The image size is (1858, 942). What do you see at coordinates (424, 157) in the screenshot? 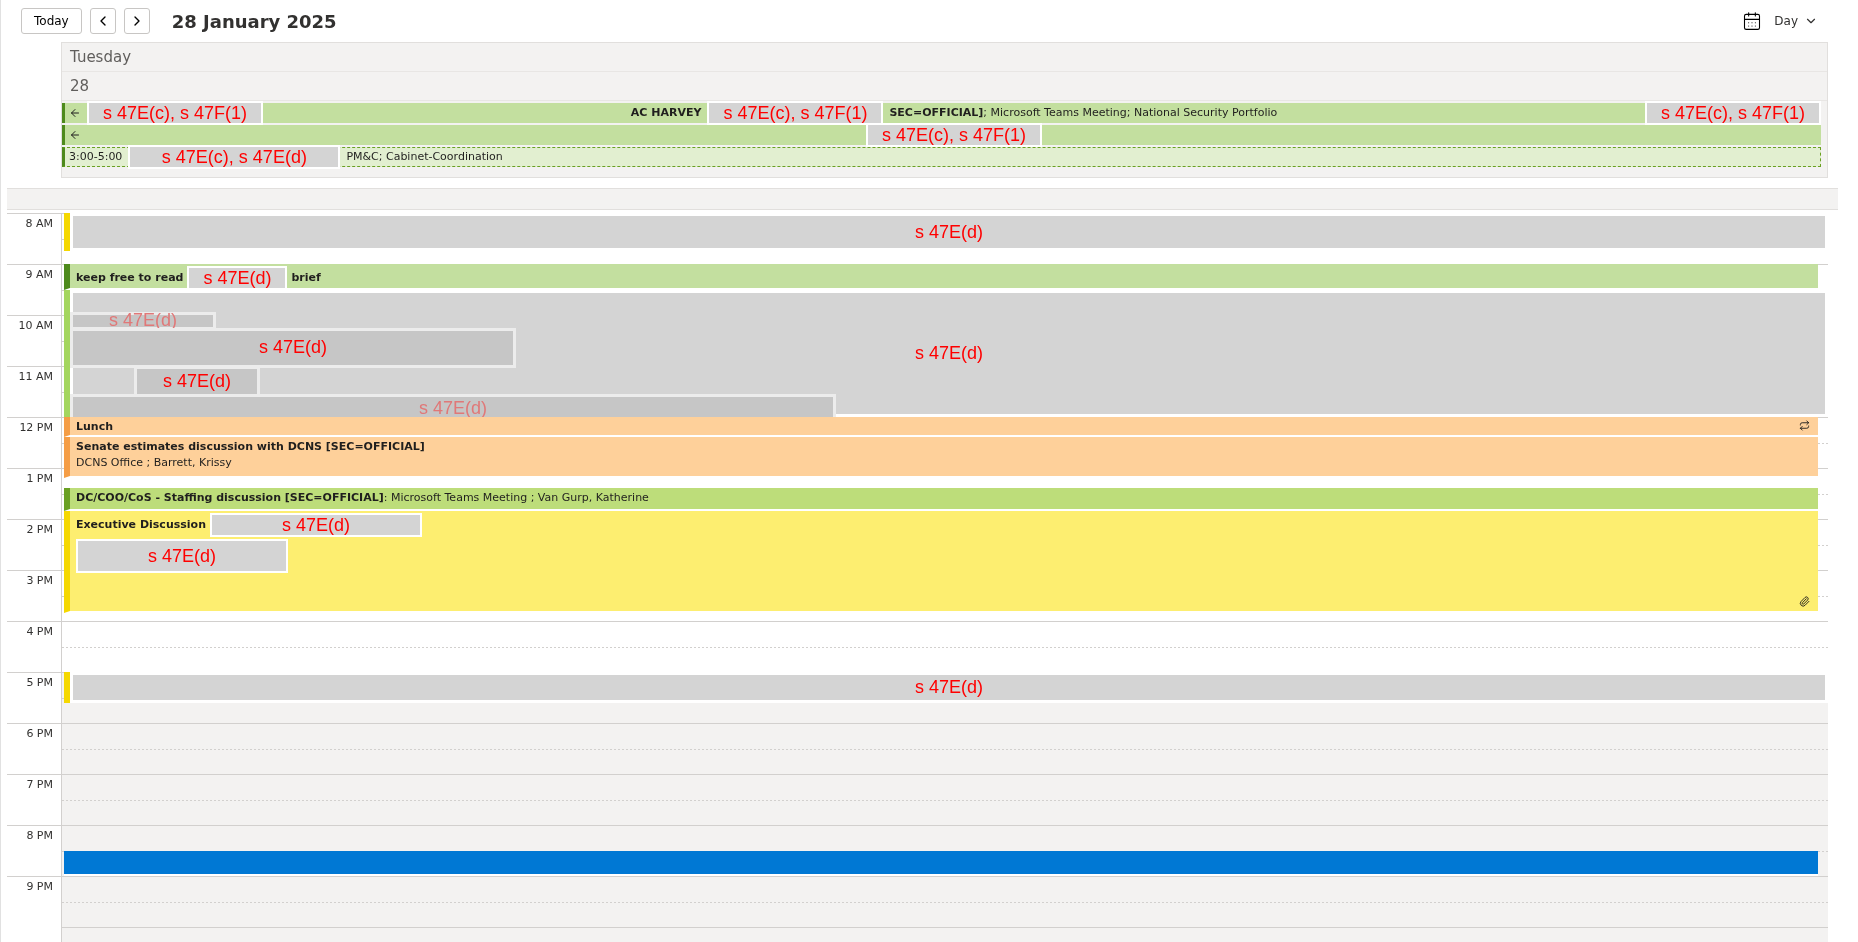
I see `event-text: PM&C; Cabinet-Coordination` at bounding box center [424, 157].